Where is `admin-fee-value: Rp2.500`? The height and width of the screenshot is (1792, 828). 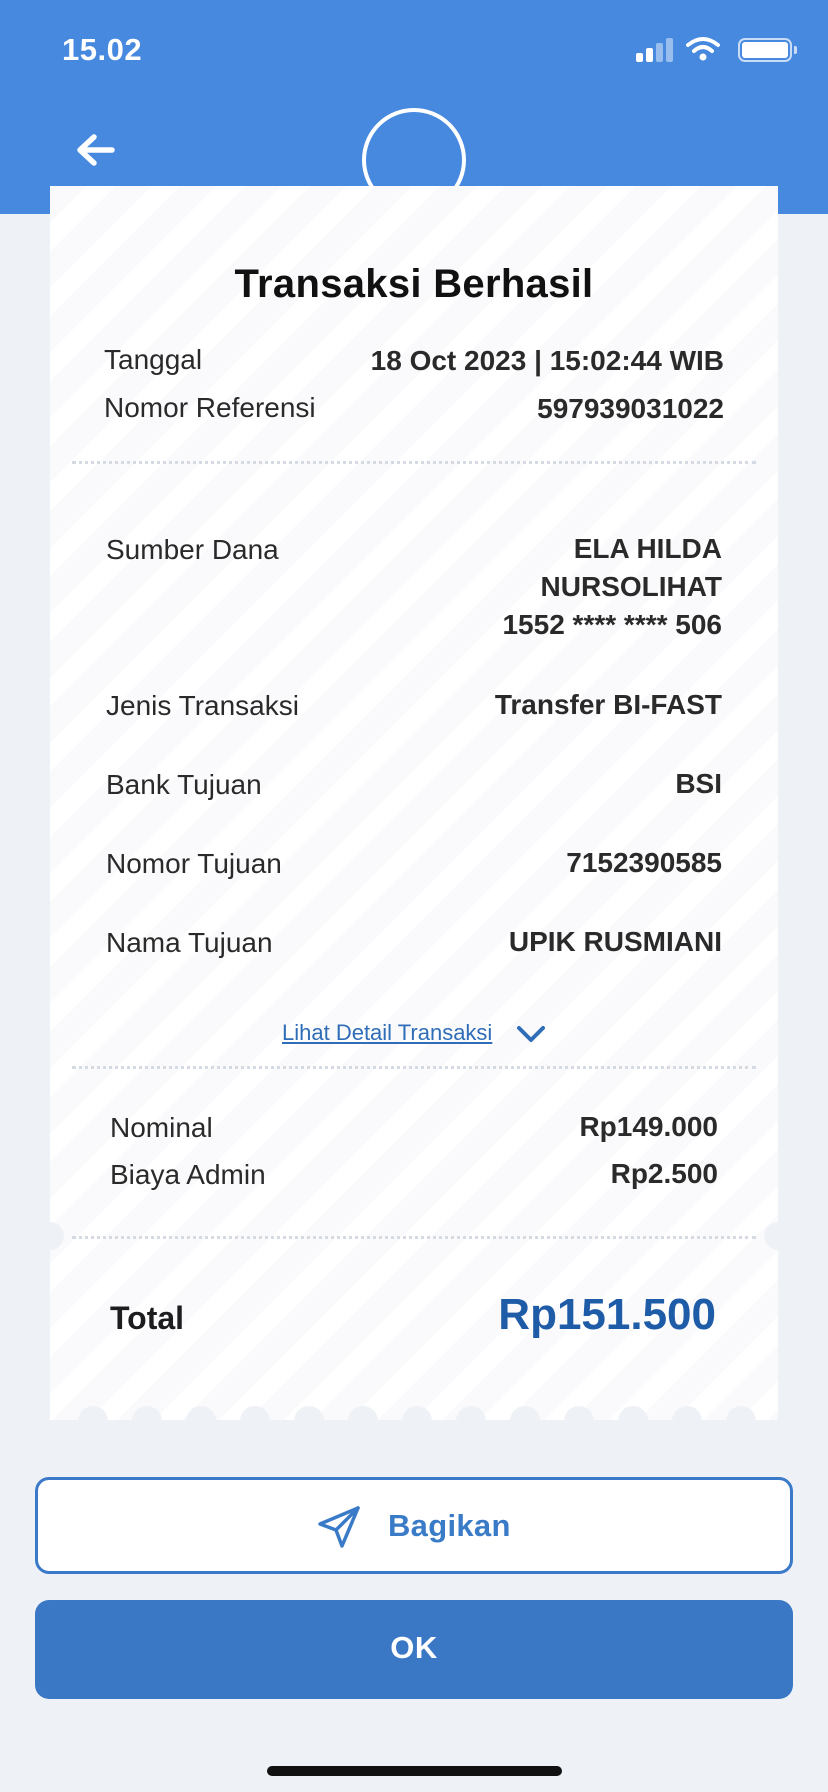
admin-fee-value: Rp2.500 is located at coordinates (664, 1173).